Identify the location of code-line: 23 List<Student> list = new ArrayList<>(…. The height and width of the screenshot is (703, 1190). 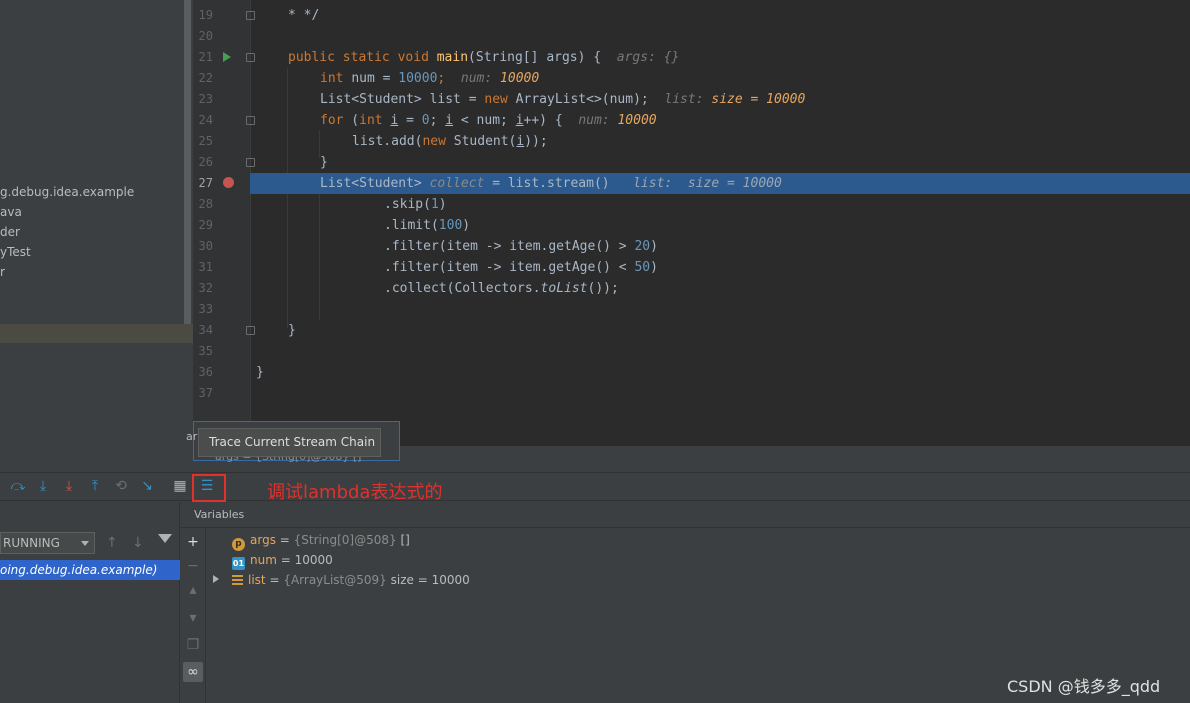
(691, 99).